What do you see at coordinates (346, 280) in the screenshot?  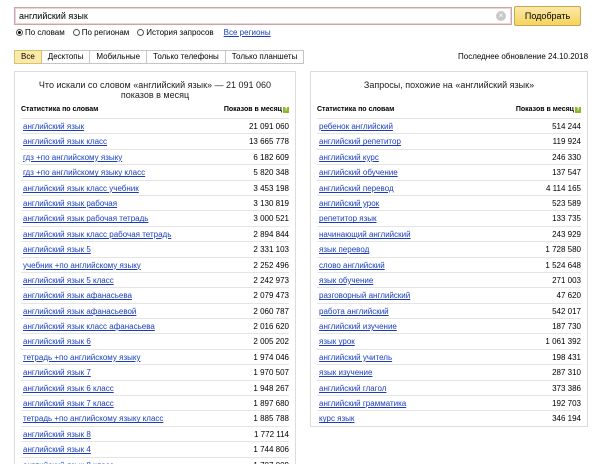 I see `query-link: язык обучение` at bounding box center [346, 280].